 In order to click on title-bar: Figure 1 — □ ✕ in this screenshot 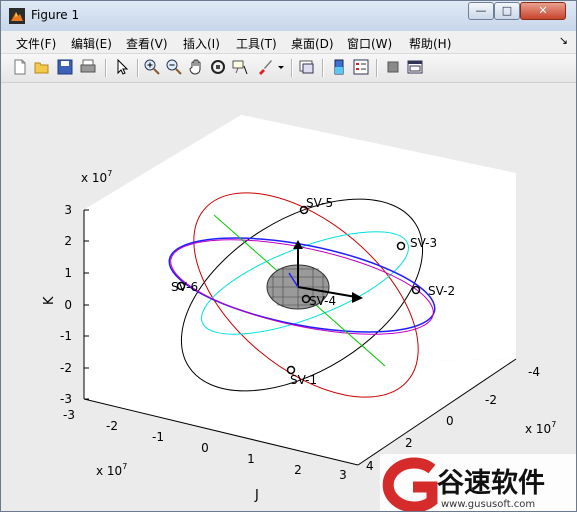, I will do `click(288, 16)`.